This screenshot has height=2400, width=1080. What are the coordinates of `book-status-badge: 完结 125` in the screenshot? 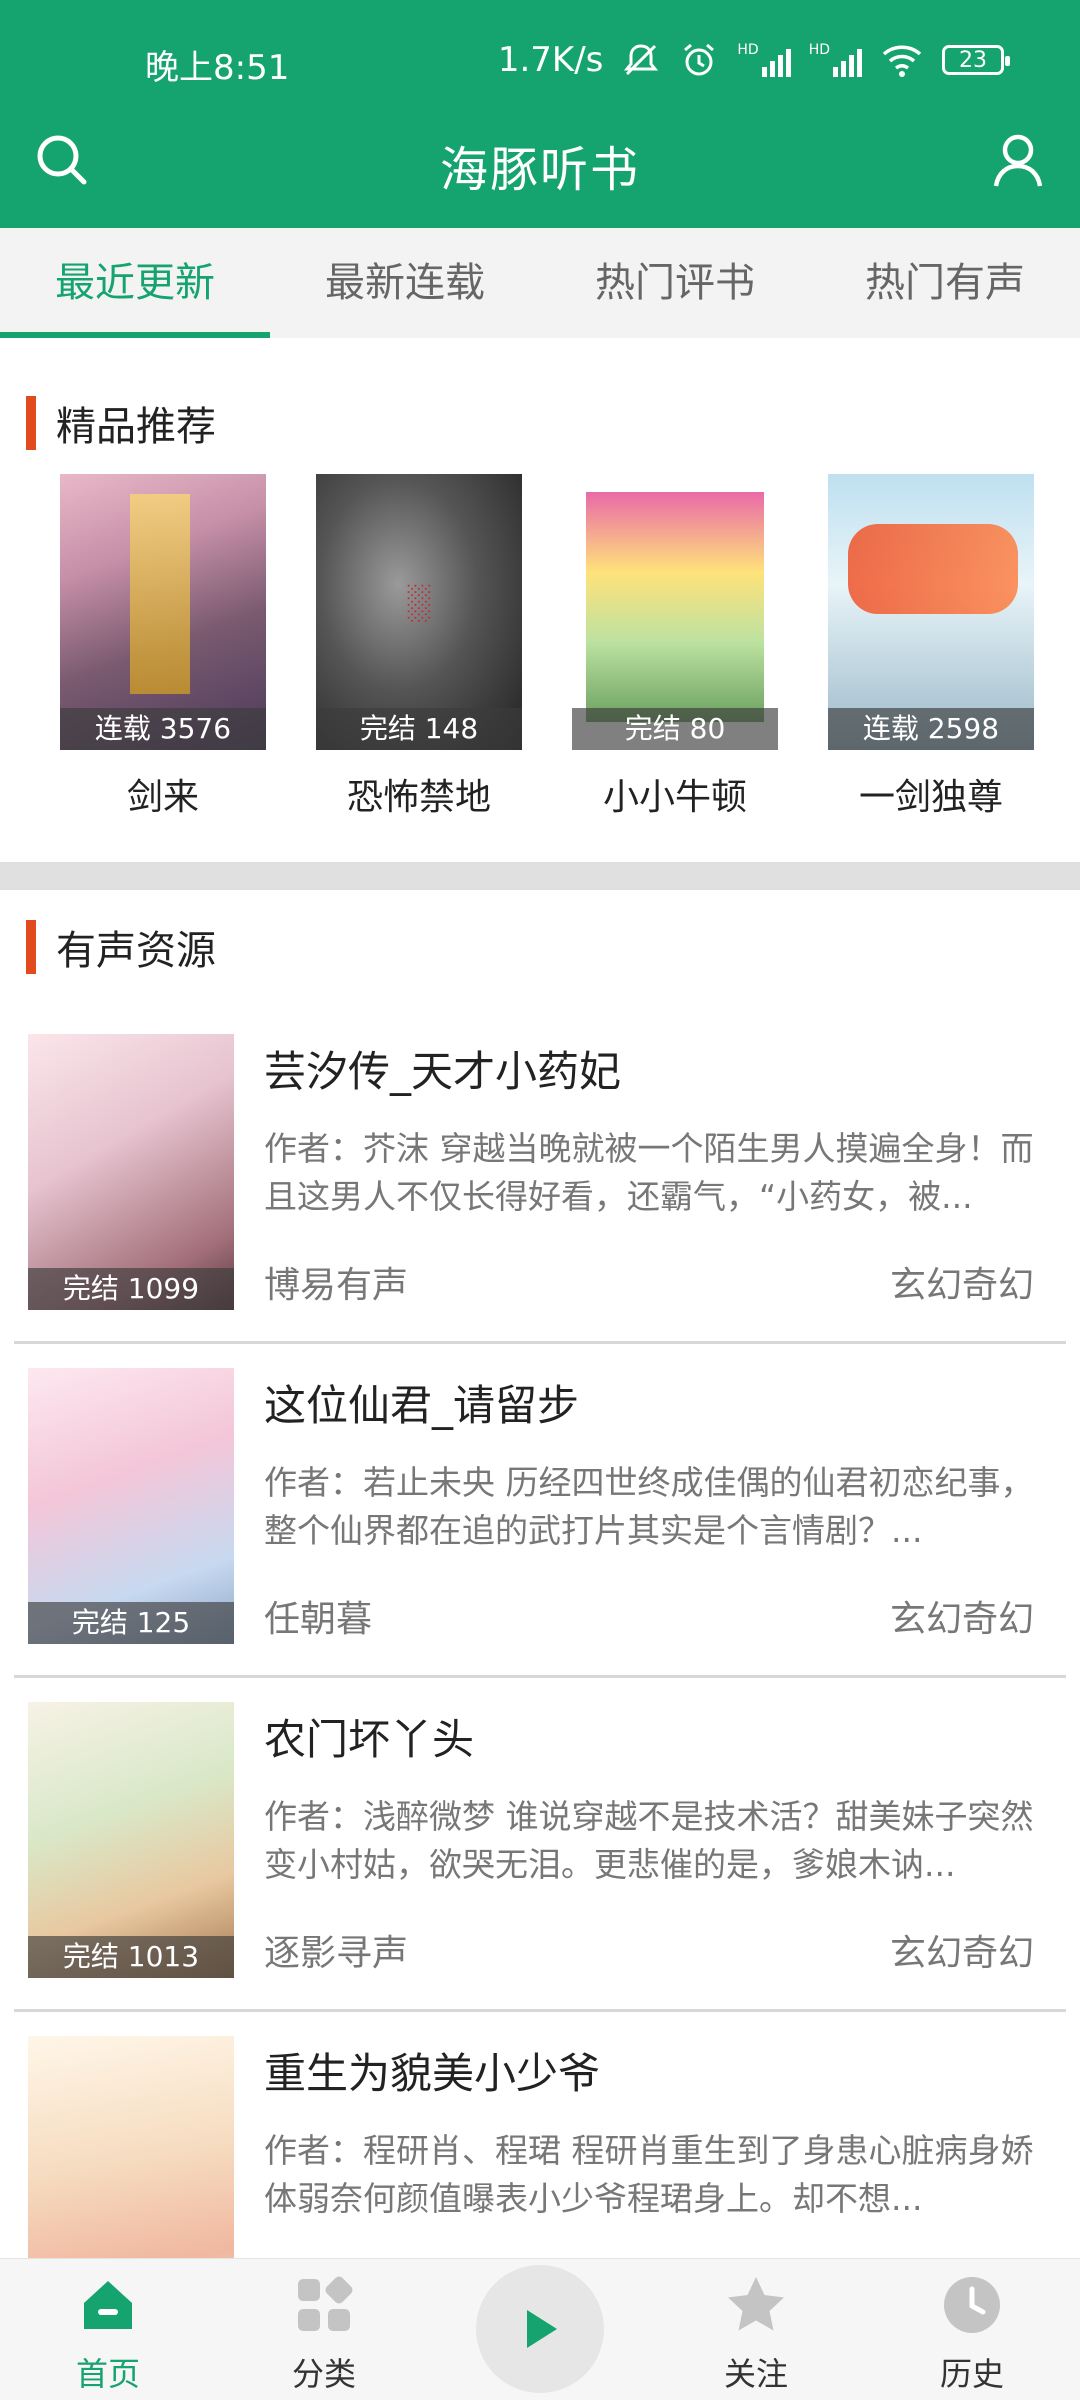 It's located at (131, 1623).